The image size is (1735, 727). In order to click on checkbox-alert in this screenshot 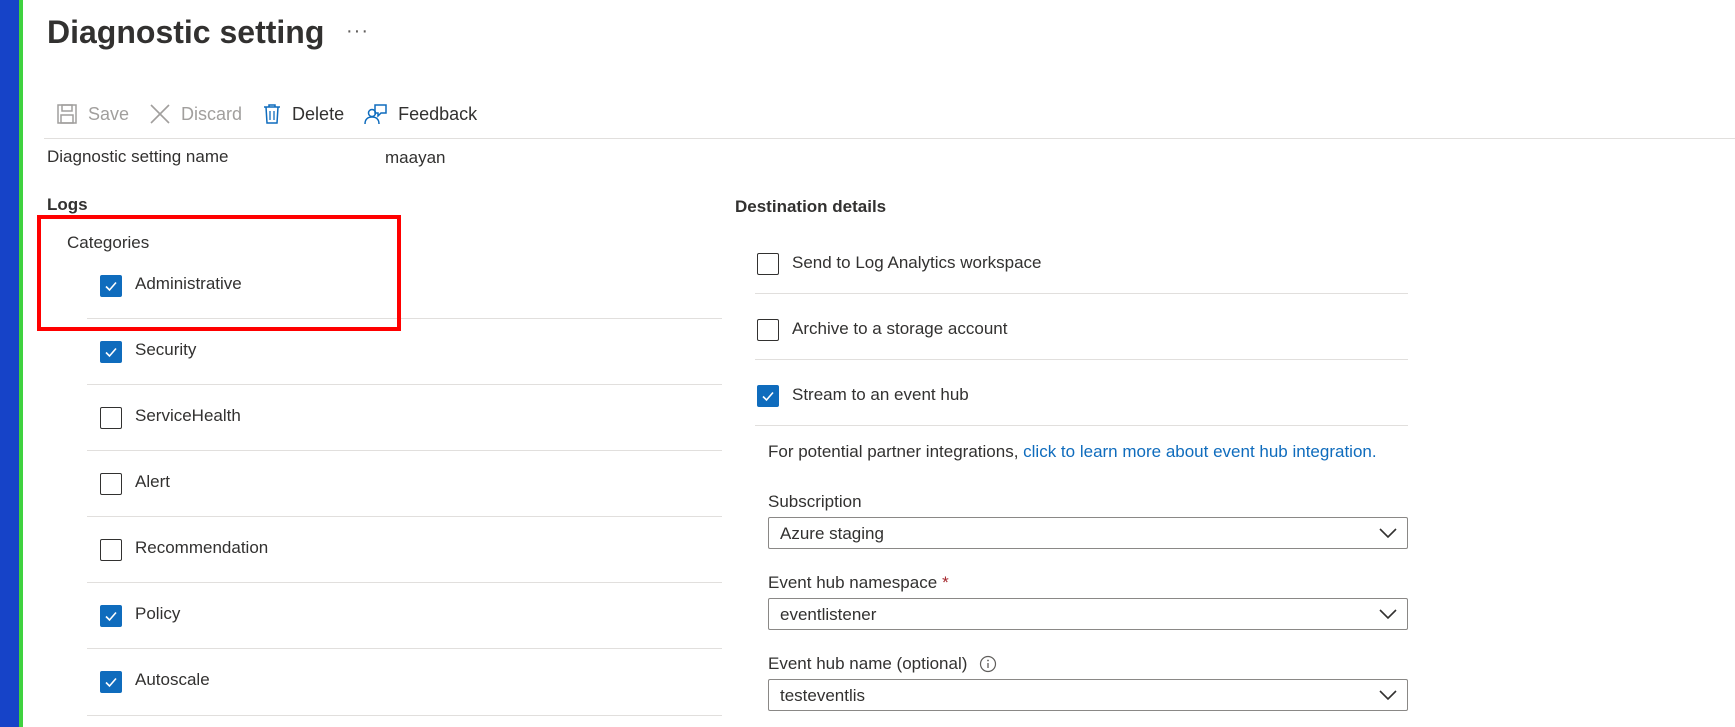, I will do `click(111, 484)`.